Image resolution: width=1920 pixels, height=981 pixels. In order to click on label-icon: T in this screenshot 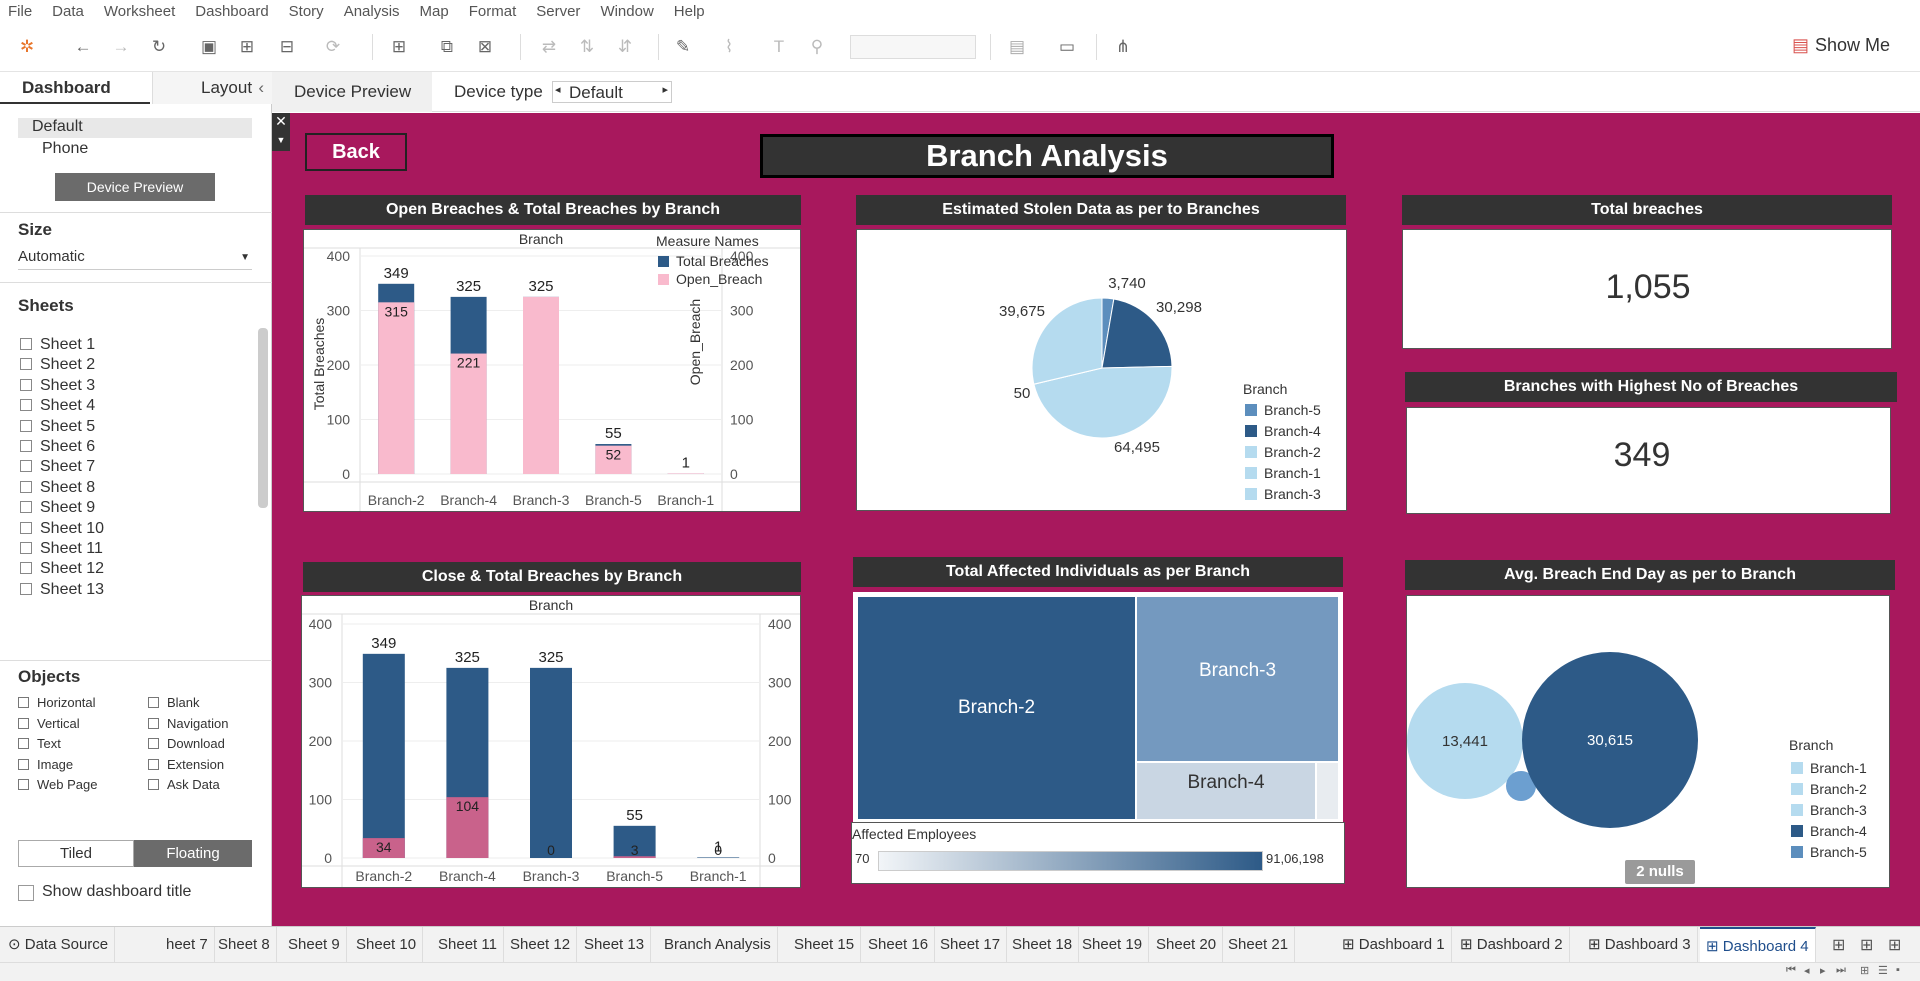, I will do `click(779, 47)`.